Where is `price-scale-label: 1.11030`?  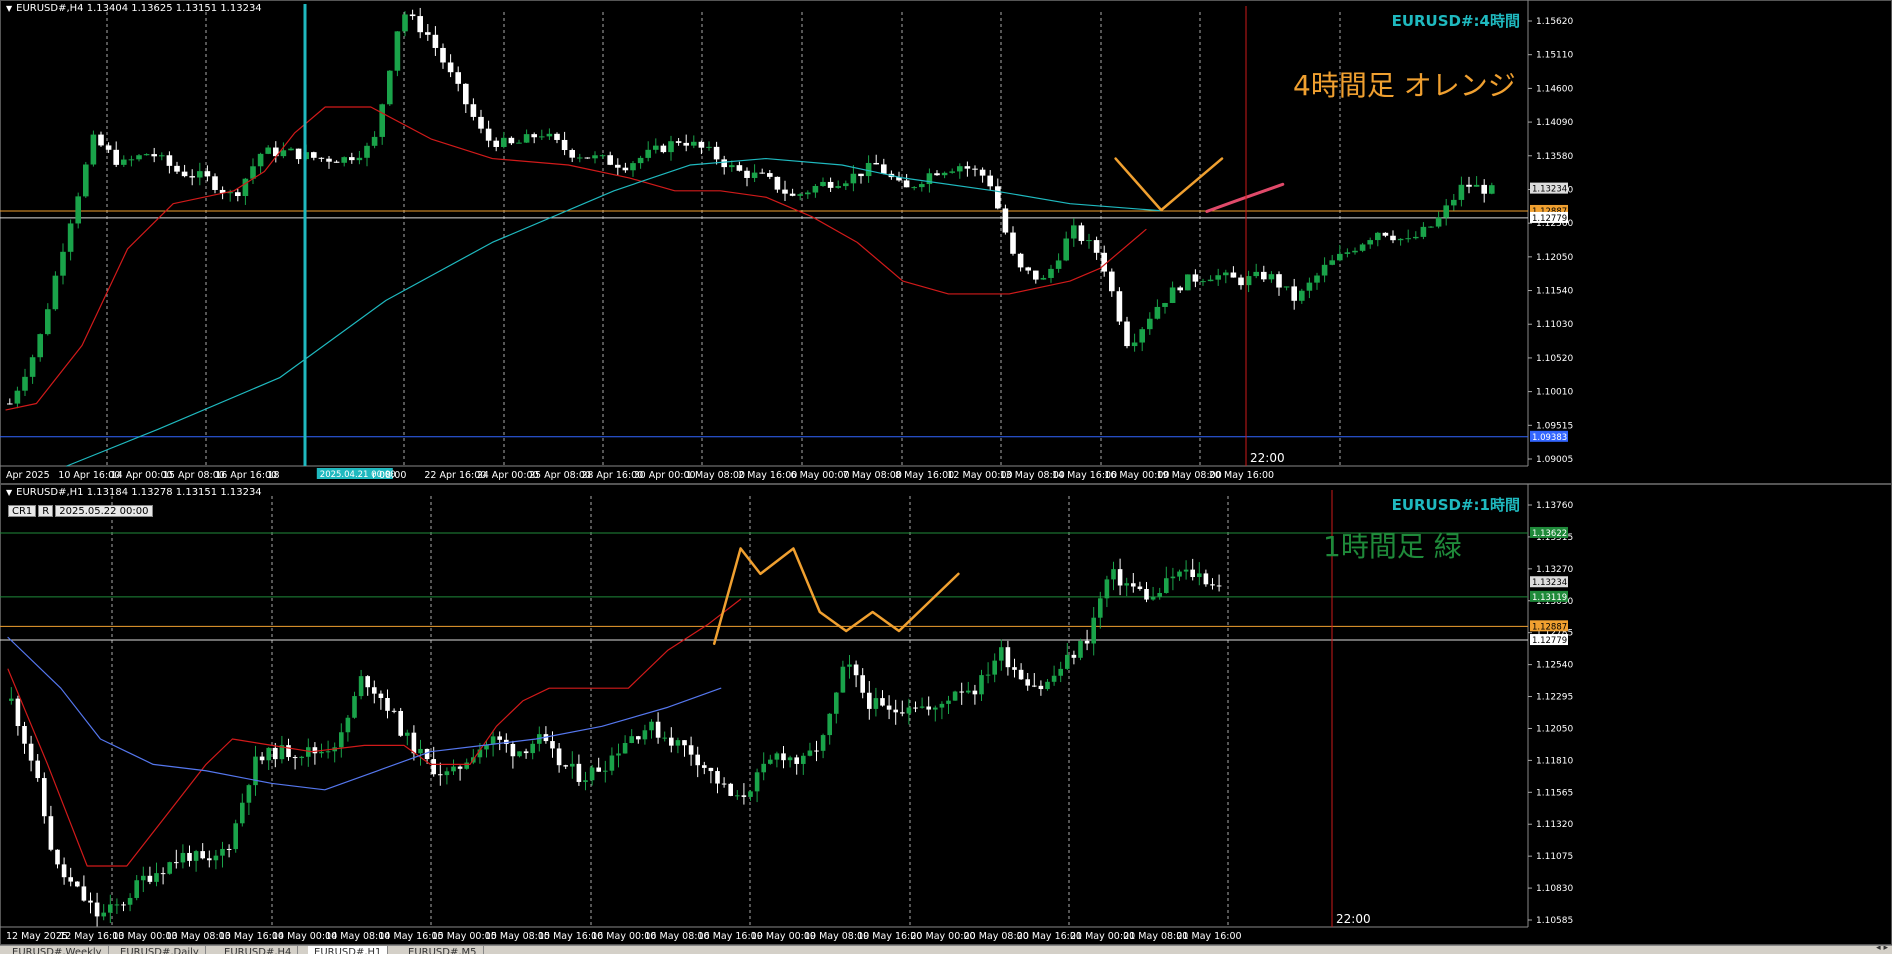 price-scale-label: 1.11030 is located at coordinates (1554, 325).